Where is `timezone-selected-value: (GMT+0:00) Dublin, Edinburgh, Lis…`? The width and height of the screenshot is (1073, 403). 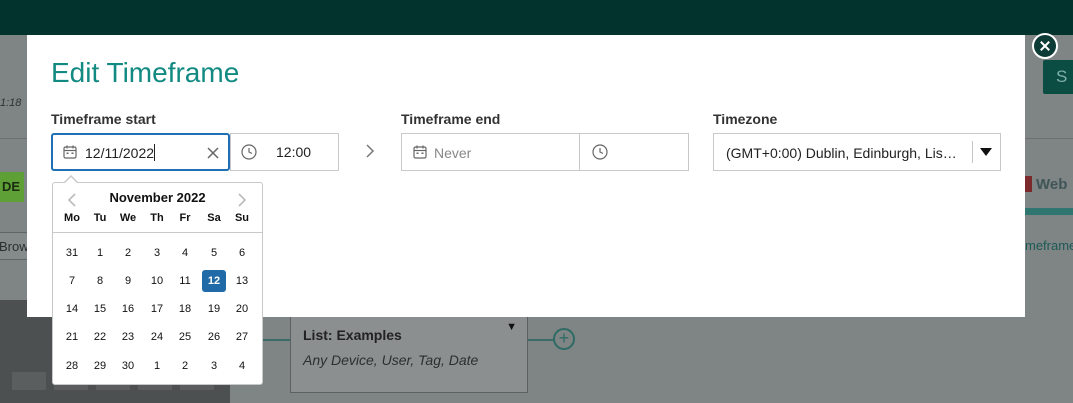 timezone-selected-value: (GMT+0:00) Dublin, Edinburgh, Lis… is located at coordinates (841, 153).